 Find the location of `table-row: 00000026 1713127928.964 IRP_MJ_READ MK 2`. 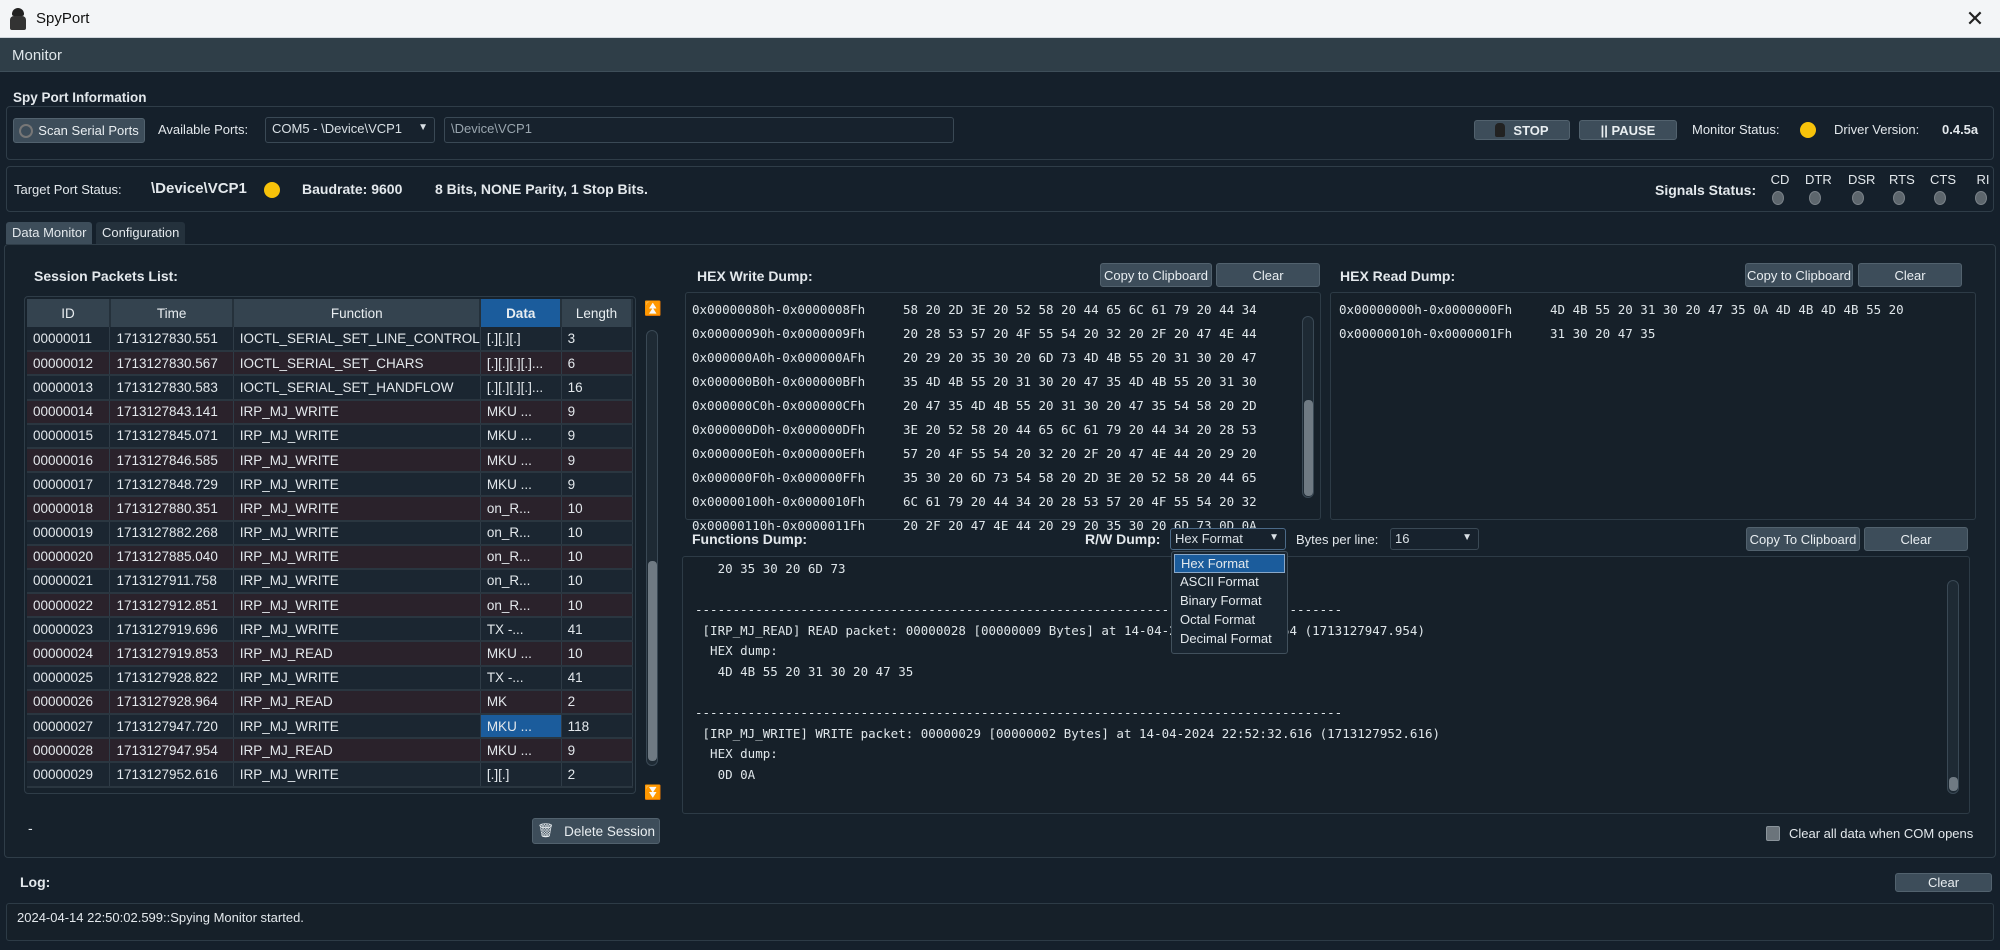

table-row: 00000026 1713127928.964 IRP_MJ_READ MK 2 is located at coordinates (330, 702).